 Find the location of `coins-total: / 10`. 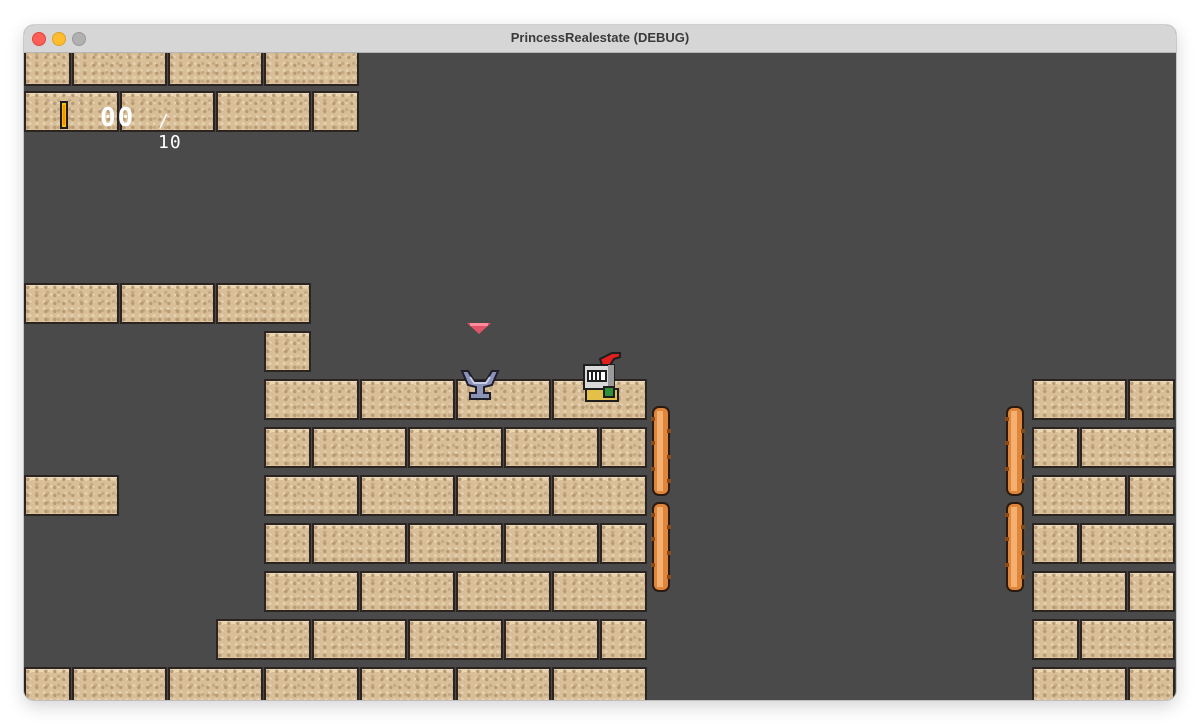

coins-total: / 10 is located at coordinates (170, 132).